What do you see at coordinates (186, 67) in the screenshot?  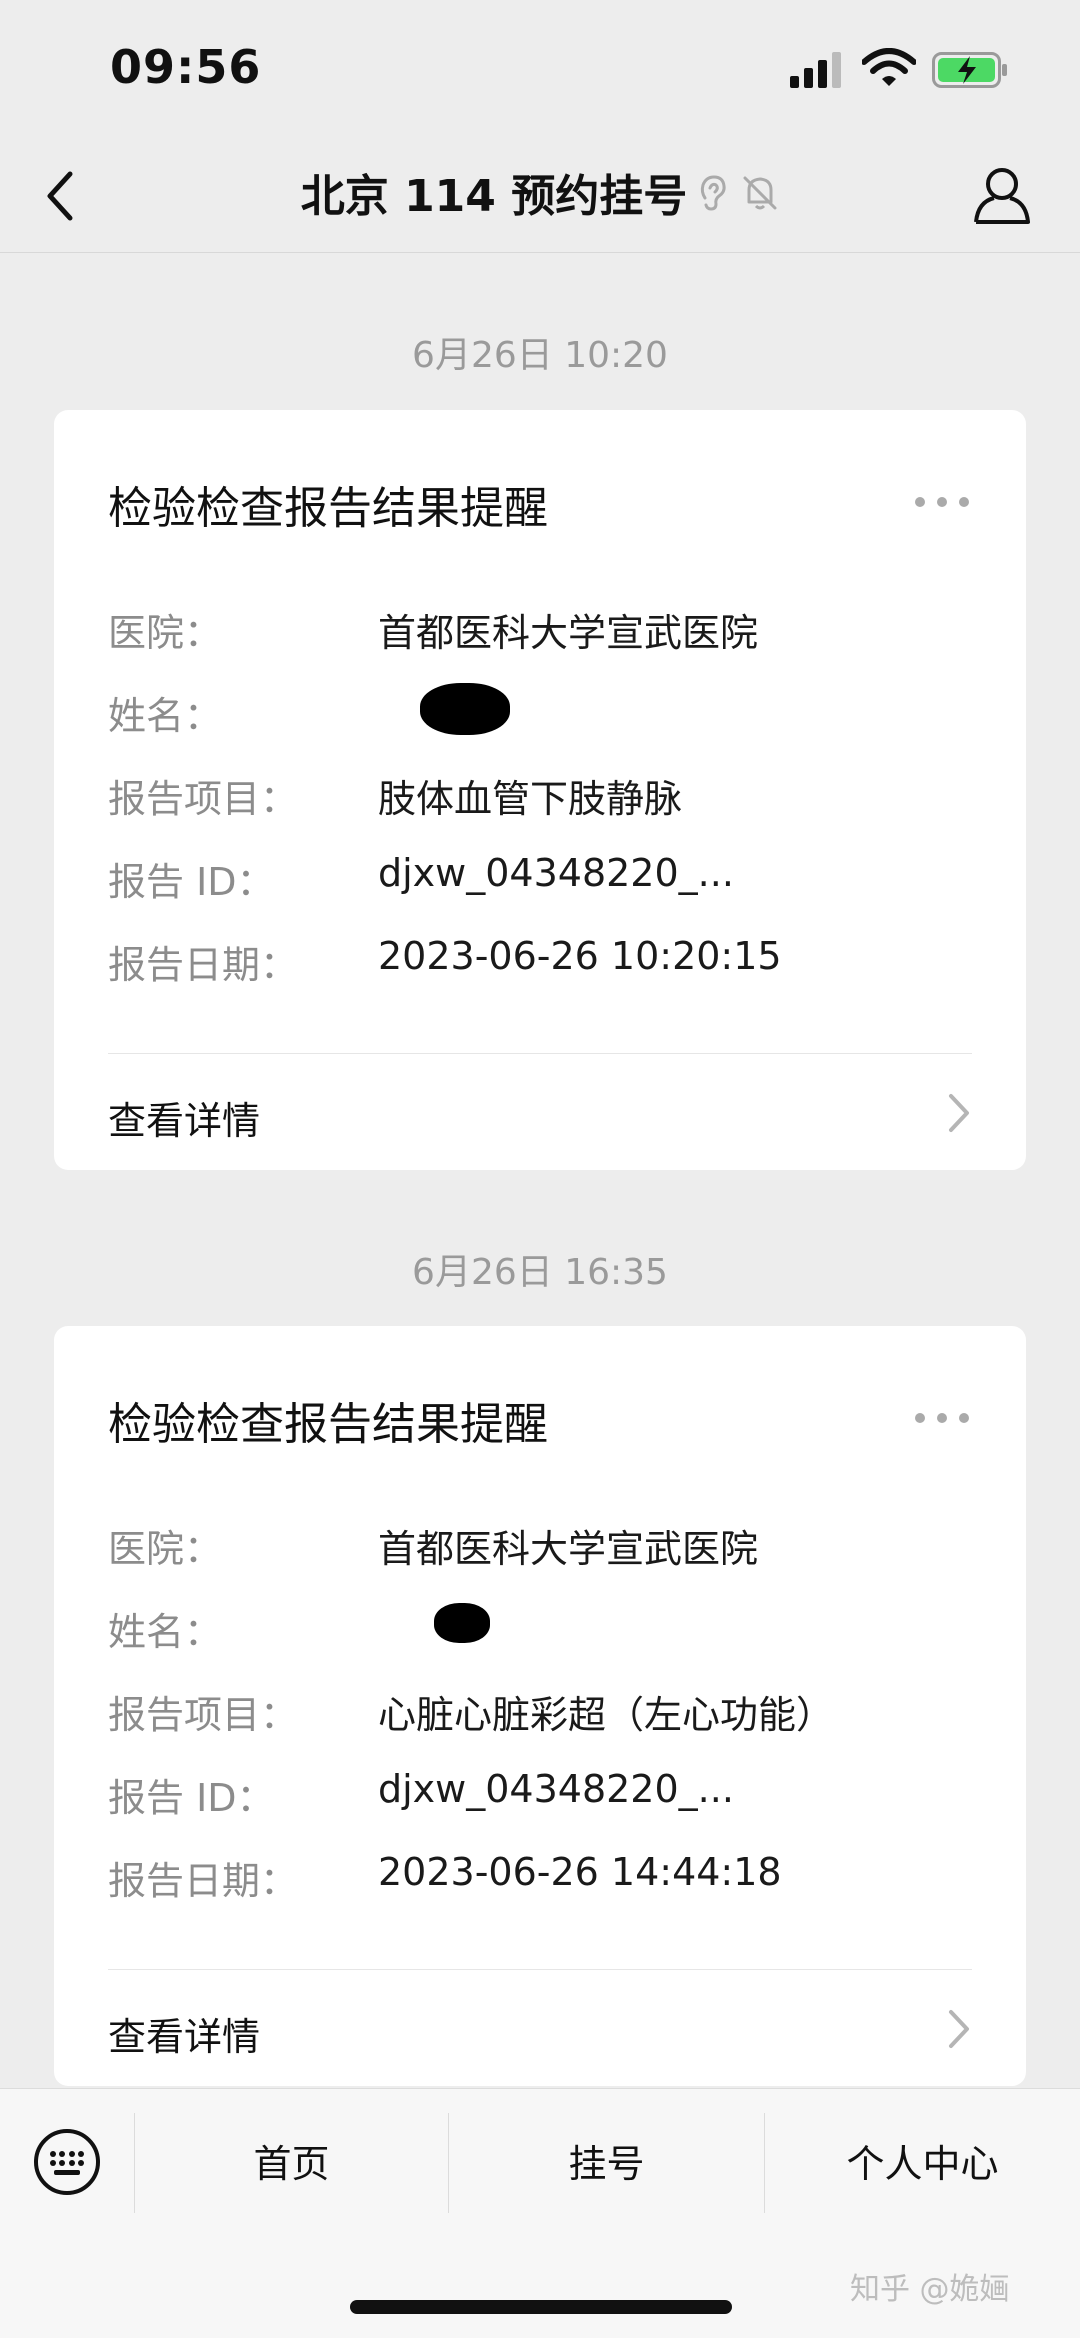 I see `status-time: 09:56` at bounding box center [186, 67].